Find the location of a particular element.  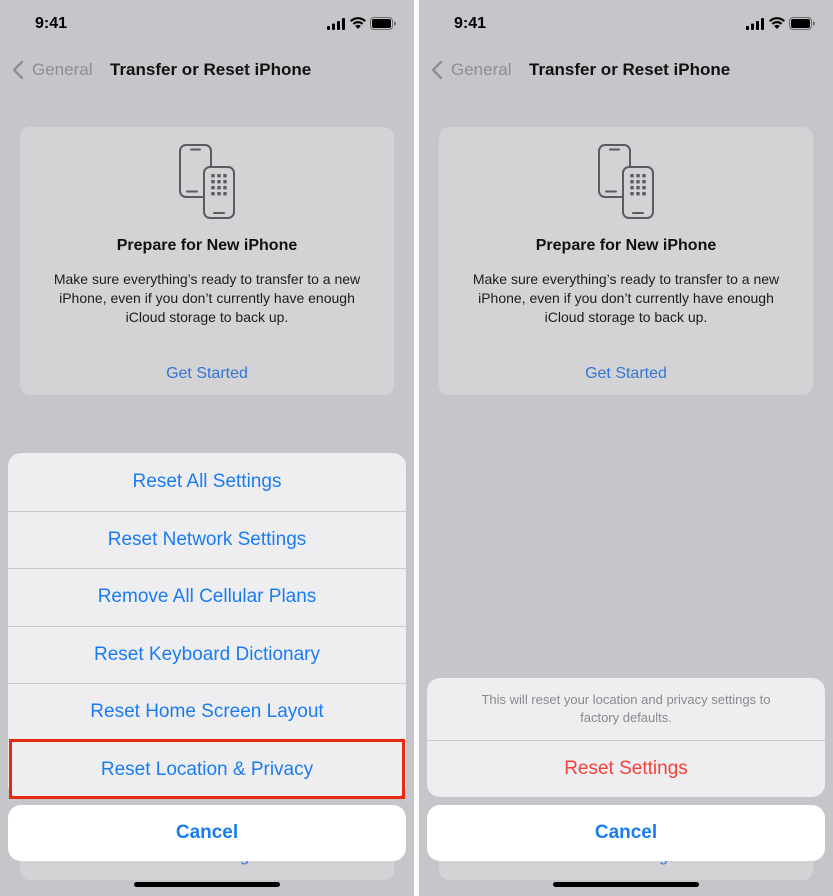

reset-network-settings-button: Reset Network Settings is located at coordinates (207, 539).